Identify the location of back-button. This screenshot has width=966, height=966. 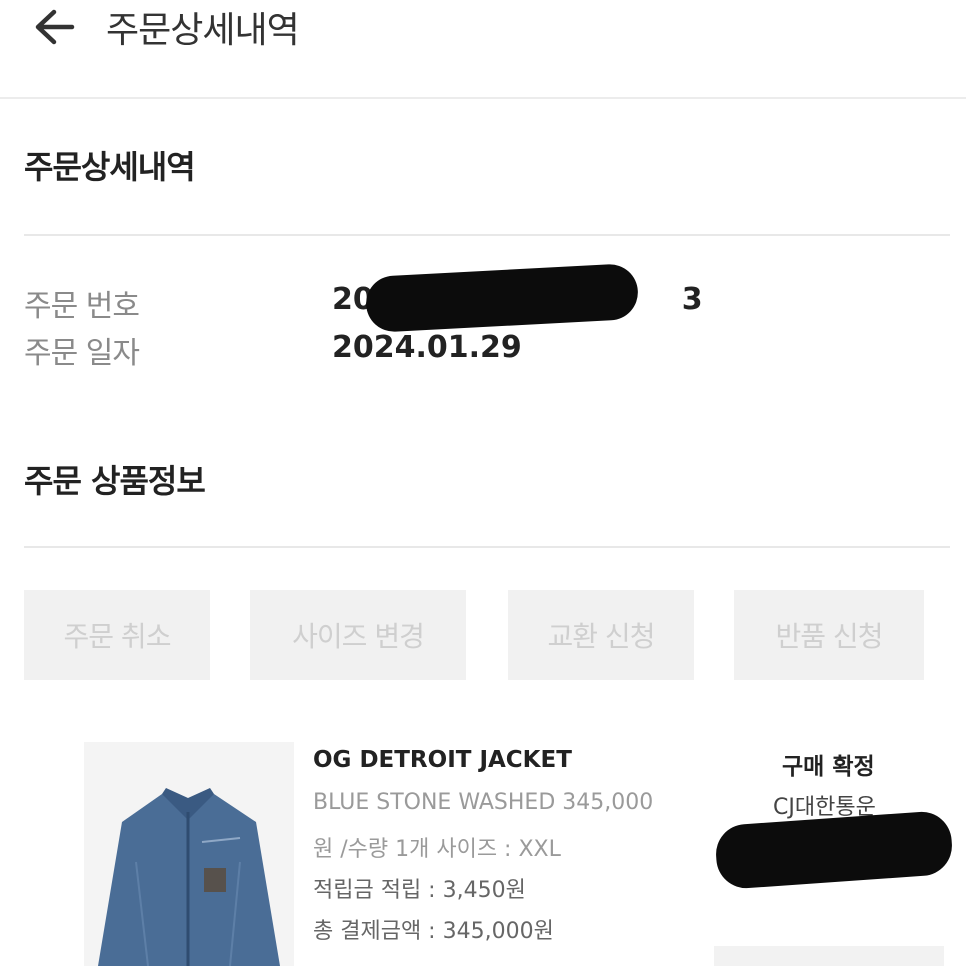
(56, 27).